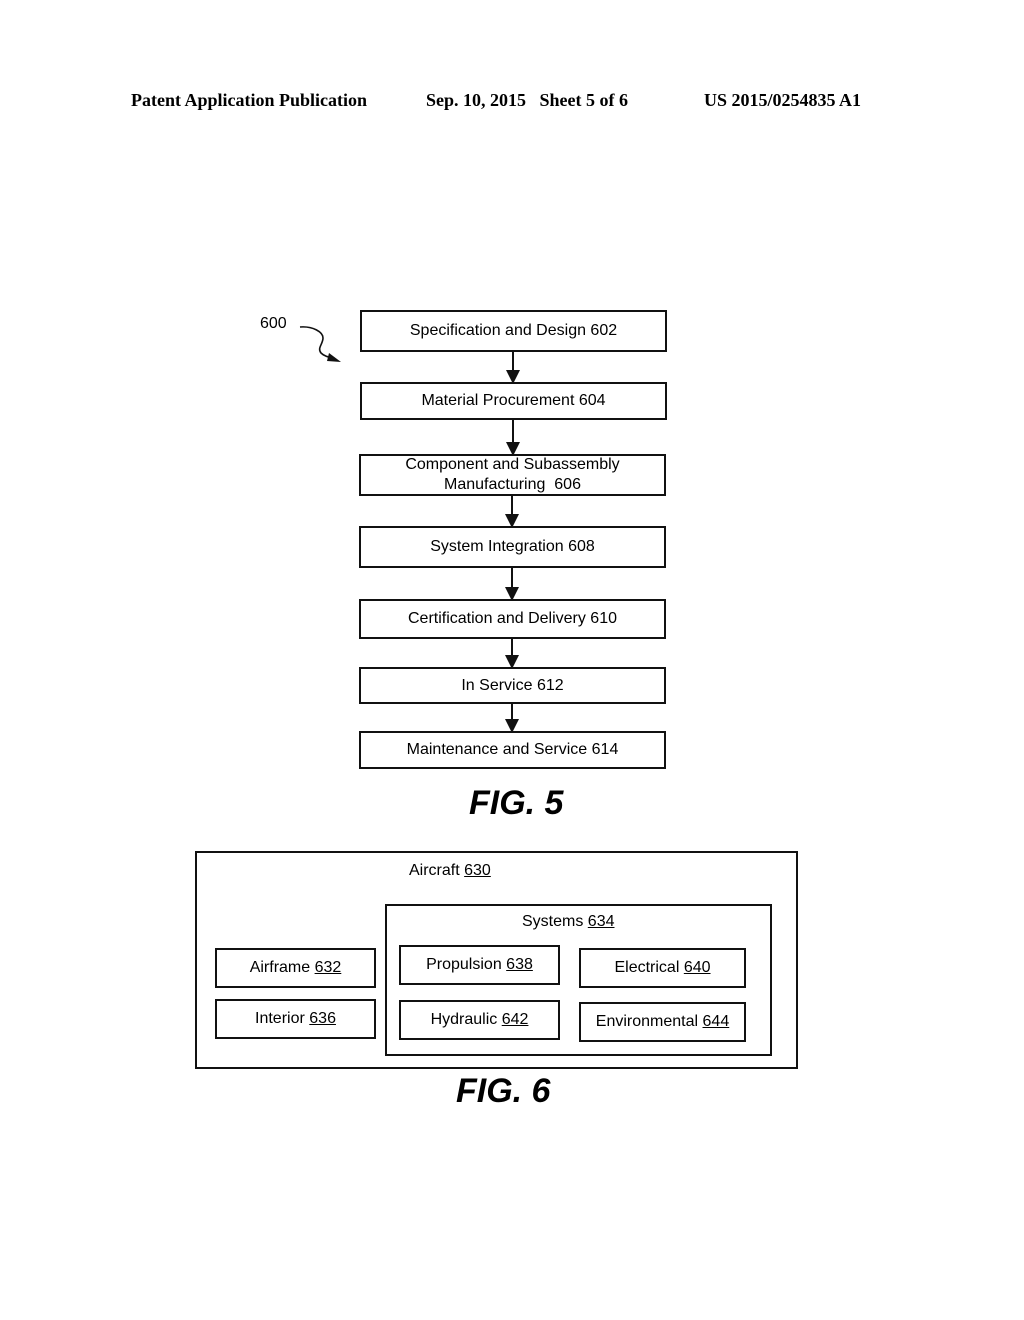 The image size is (1024, 1320). Describe the element at coordinates (527, 100) in the screenshot. I see `date-sheet-label: Sep. 10, 2015 Sheet 5 of 6` at that location.